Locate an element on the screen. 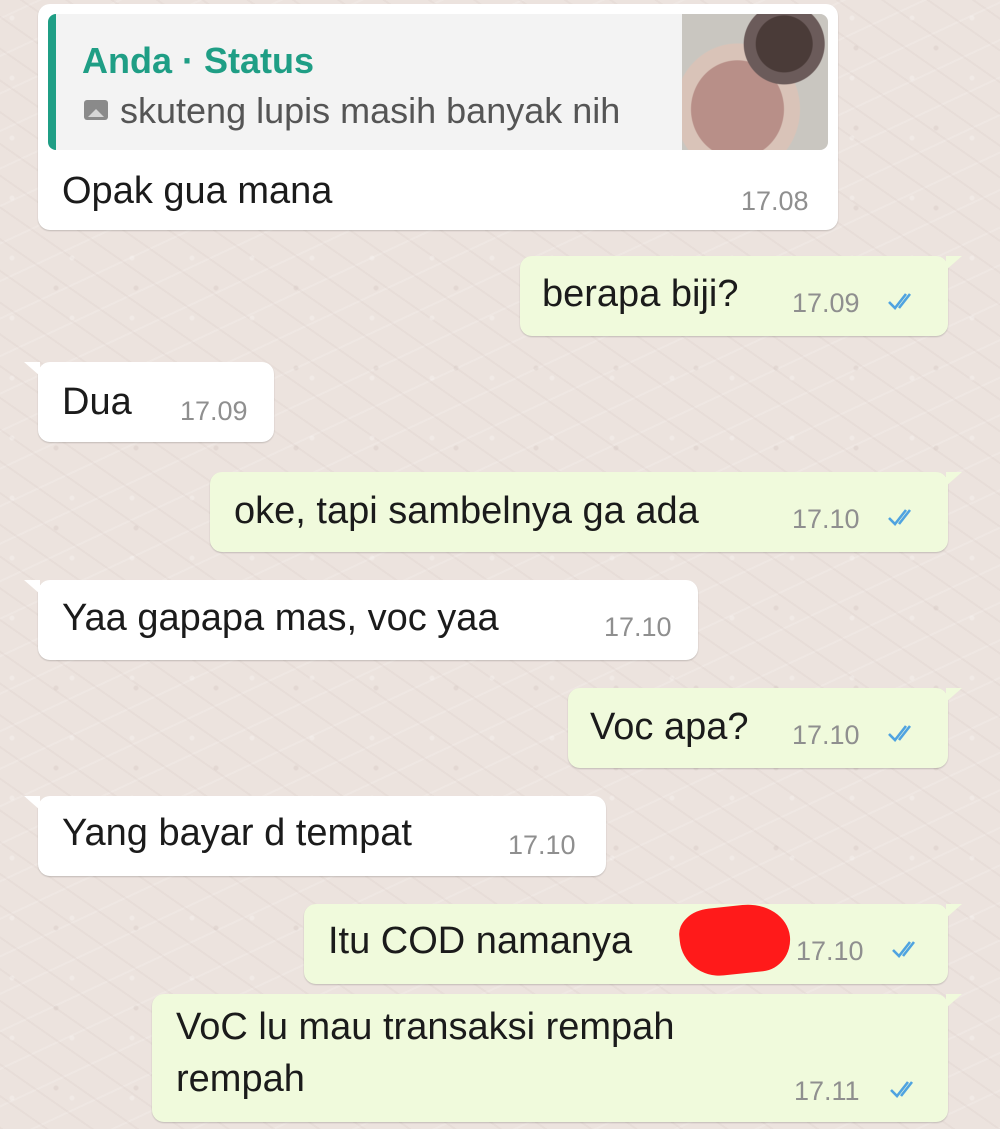  message-bubble-outgoing: Itu COD namanya 17.10 is located at coordinates (633, 944).